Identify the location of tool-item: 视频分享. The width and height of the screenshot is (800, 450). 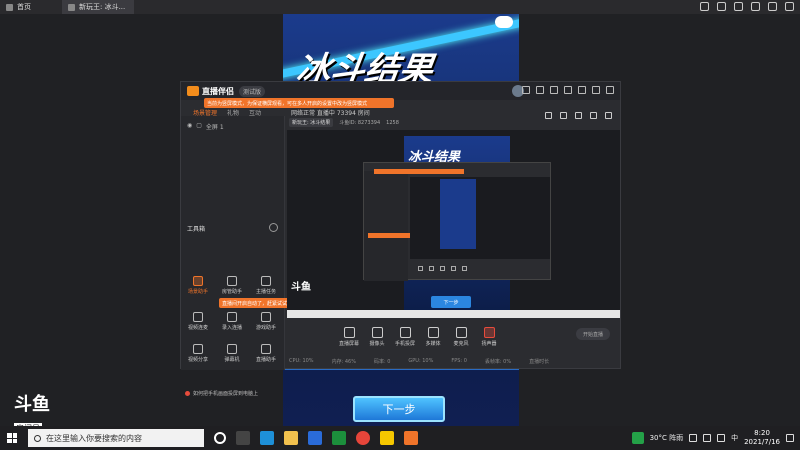
(198, 353).